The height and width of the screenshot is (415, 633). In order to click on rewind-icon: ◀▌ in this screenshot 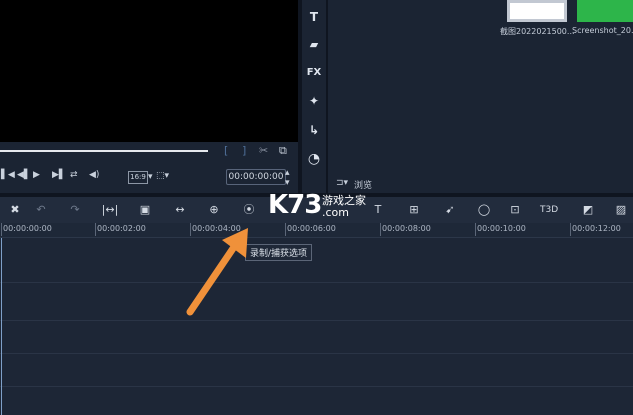, I will do `click(24, 175)`.